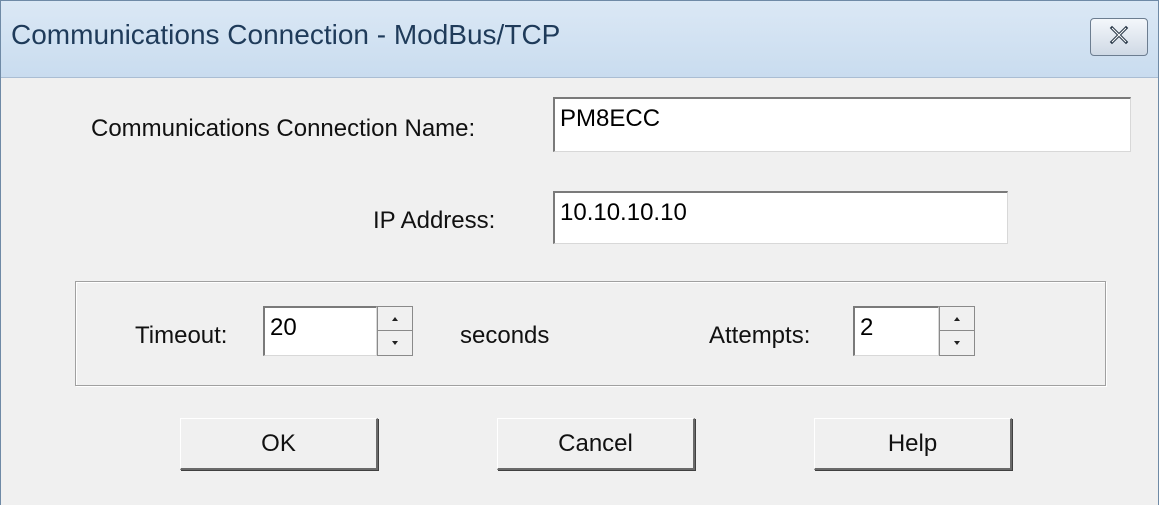  Describe the element at coordinates (596, 444) in the screenshot. I see `cancel-button: Cancel` at that location.